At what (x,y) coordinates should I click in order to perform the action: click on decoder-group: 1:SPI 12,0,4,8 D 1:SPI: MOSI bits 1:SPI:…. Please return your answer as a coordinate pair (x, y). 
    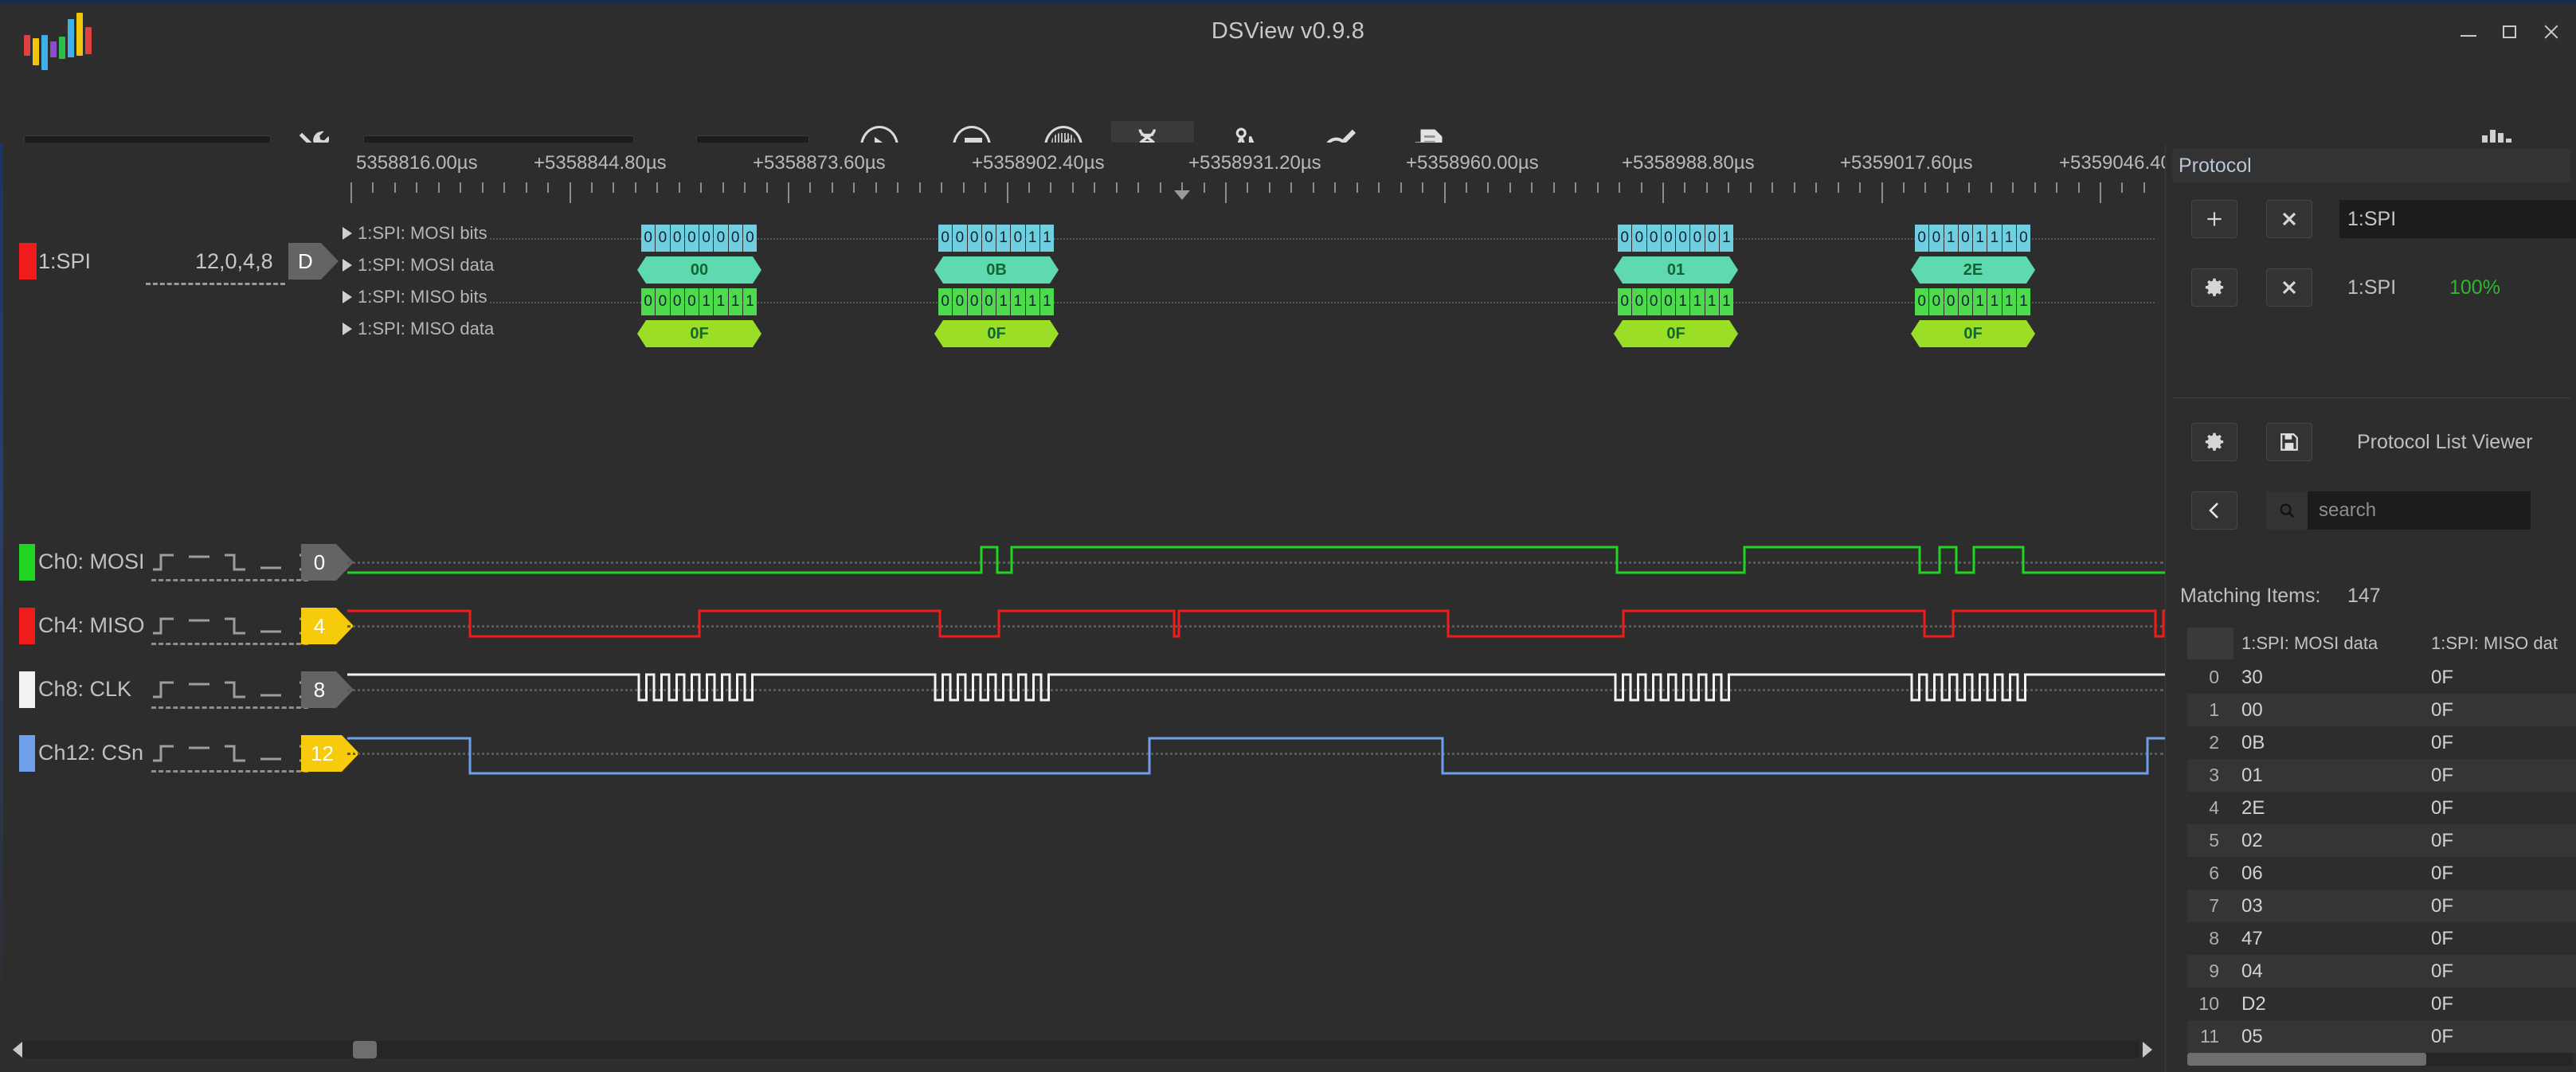
    Looking at the image, I should click on (1082, 280).